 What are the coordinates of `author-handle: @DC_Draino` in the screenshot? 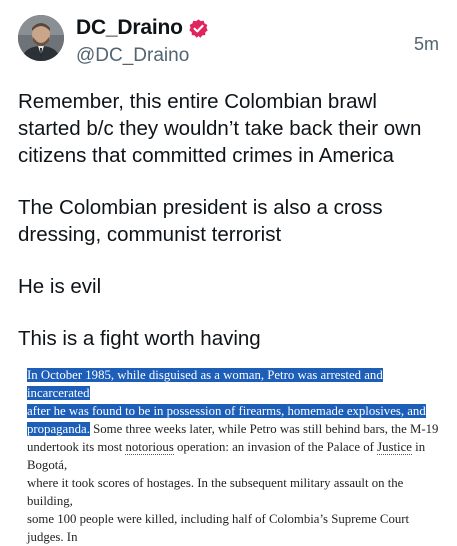 It's located at (132, 56).